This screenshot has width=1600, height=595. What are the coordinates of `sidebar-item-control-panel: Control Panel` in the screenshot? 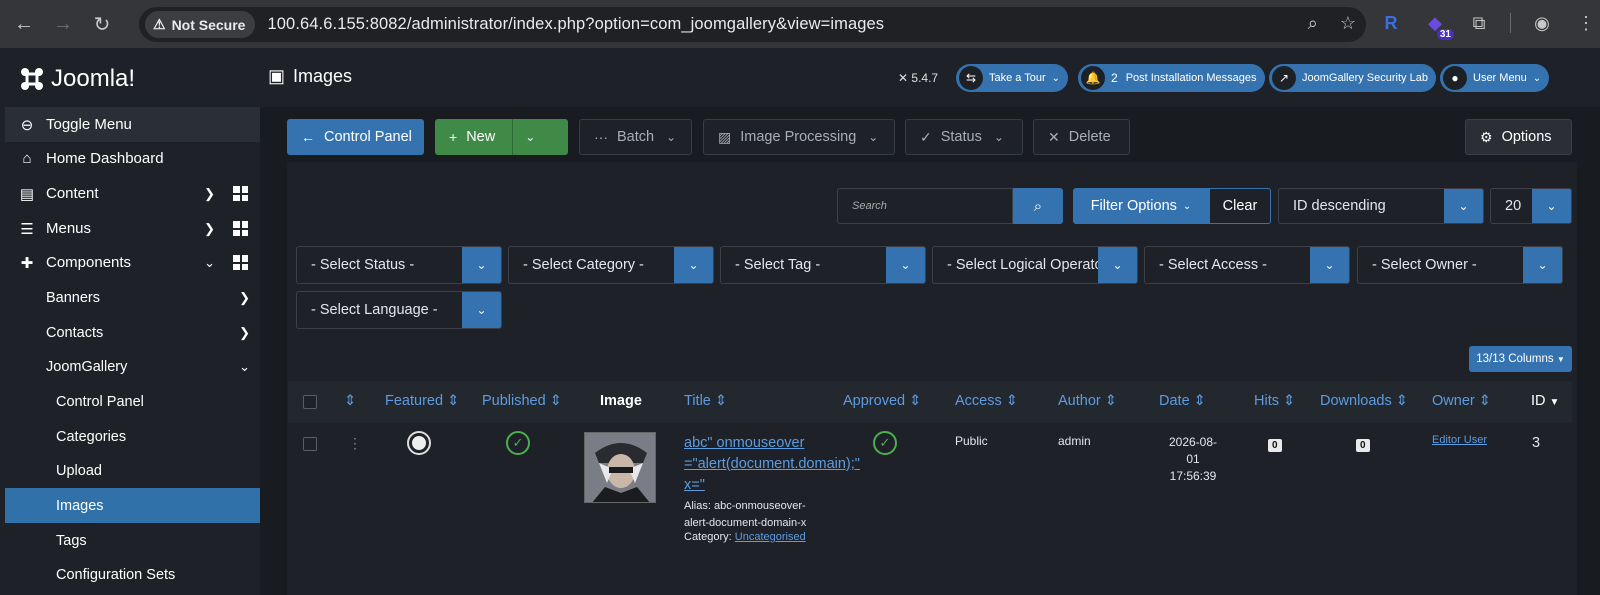 It's located at (132, 401).